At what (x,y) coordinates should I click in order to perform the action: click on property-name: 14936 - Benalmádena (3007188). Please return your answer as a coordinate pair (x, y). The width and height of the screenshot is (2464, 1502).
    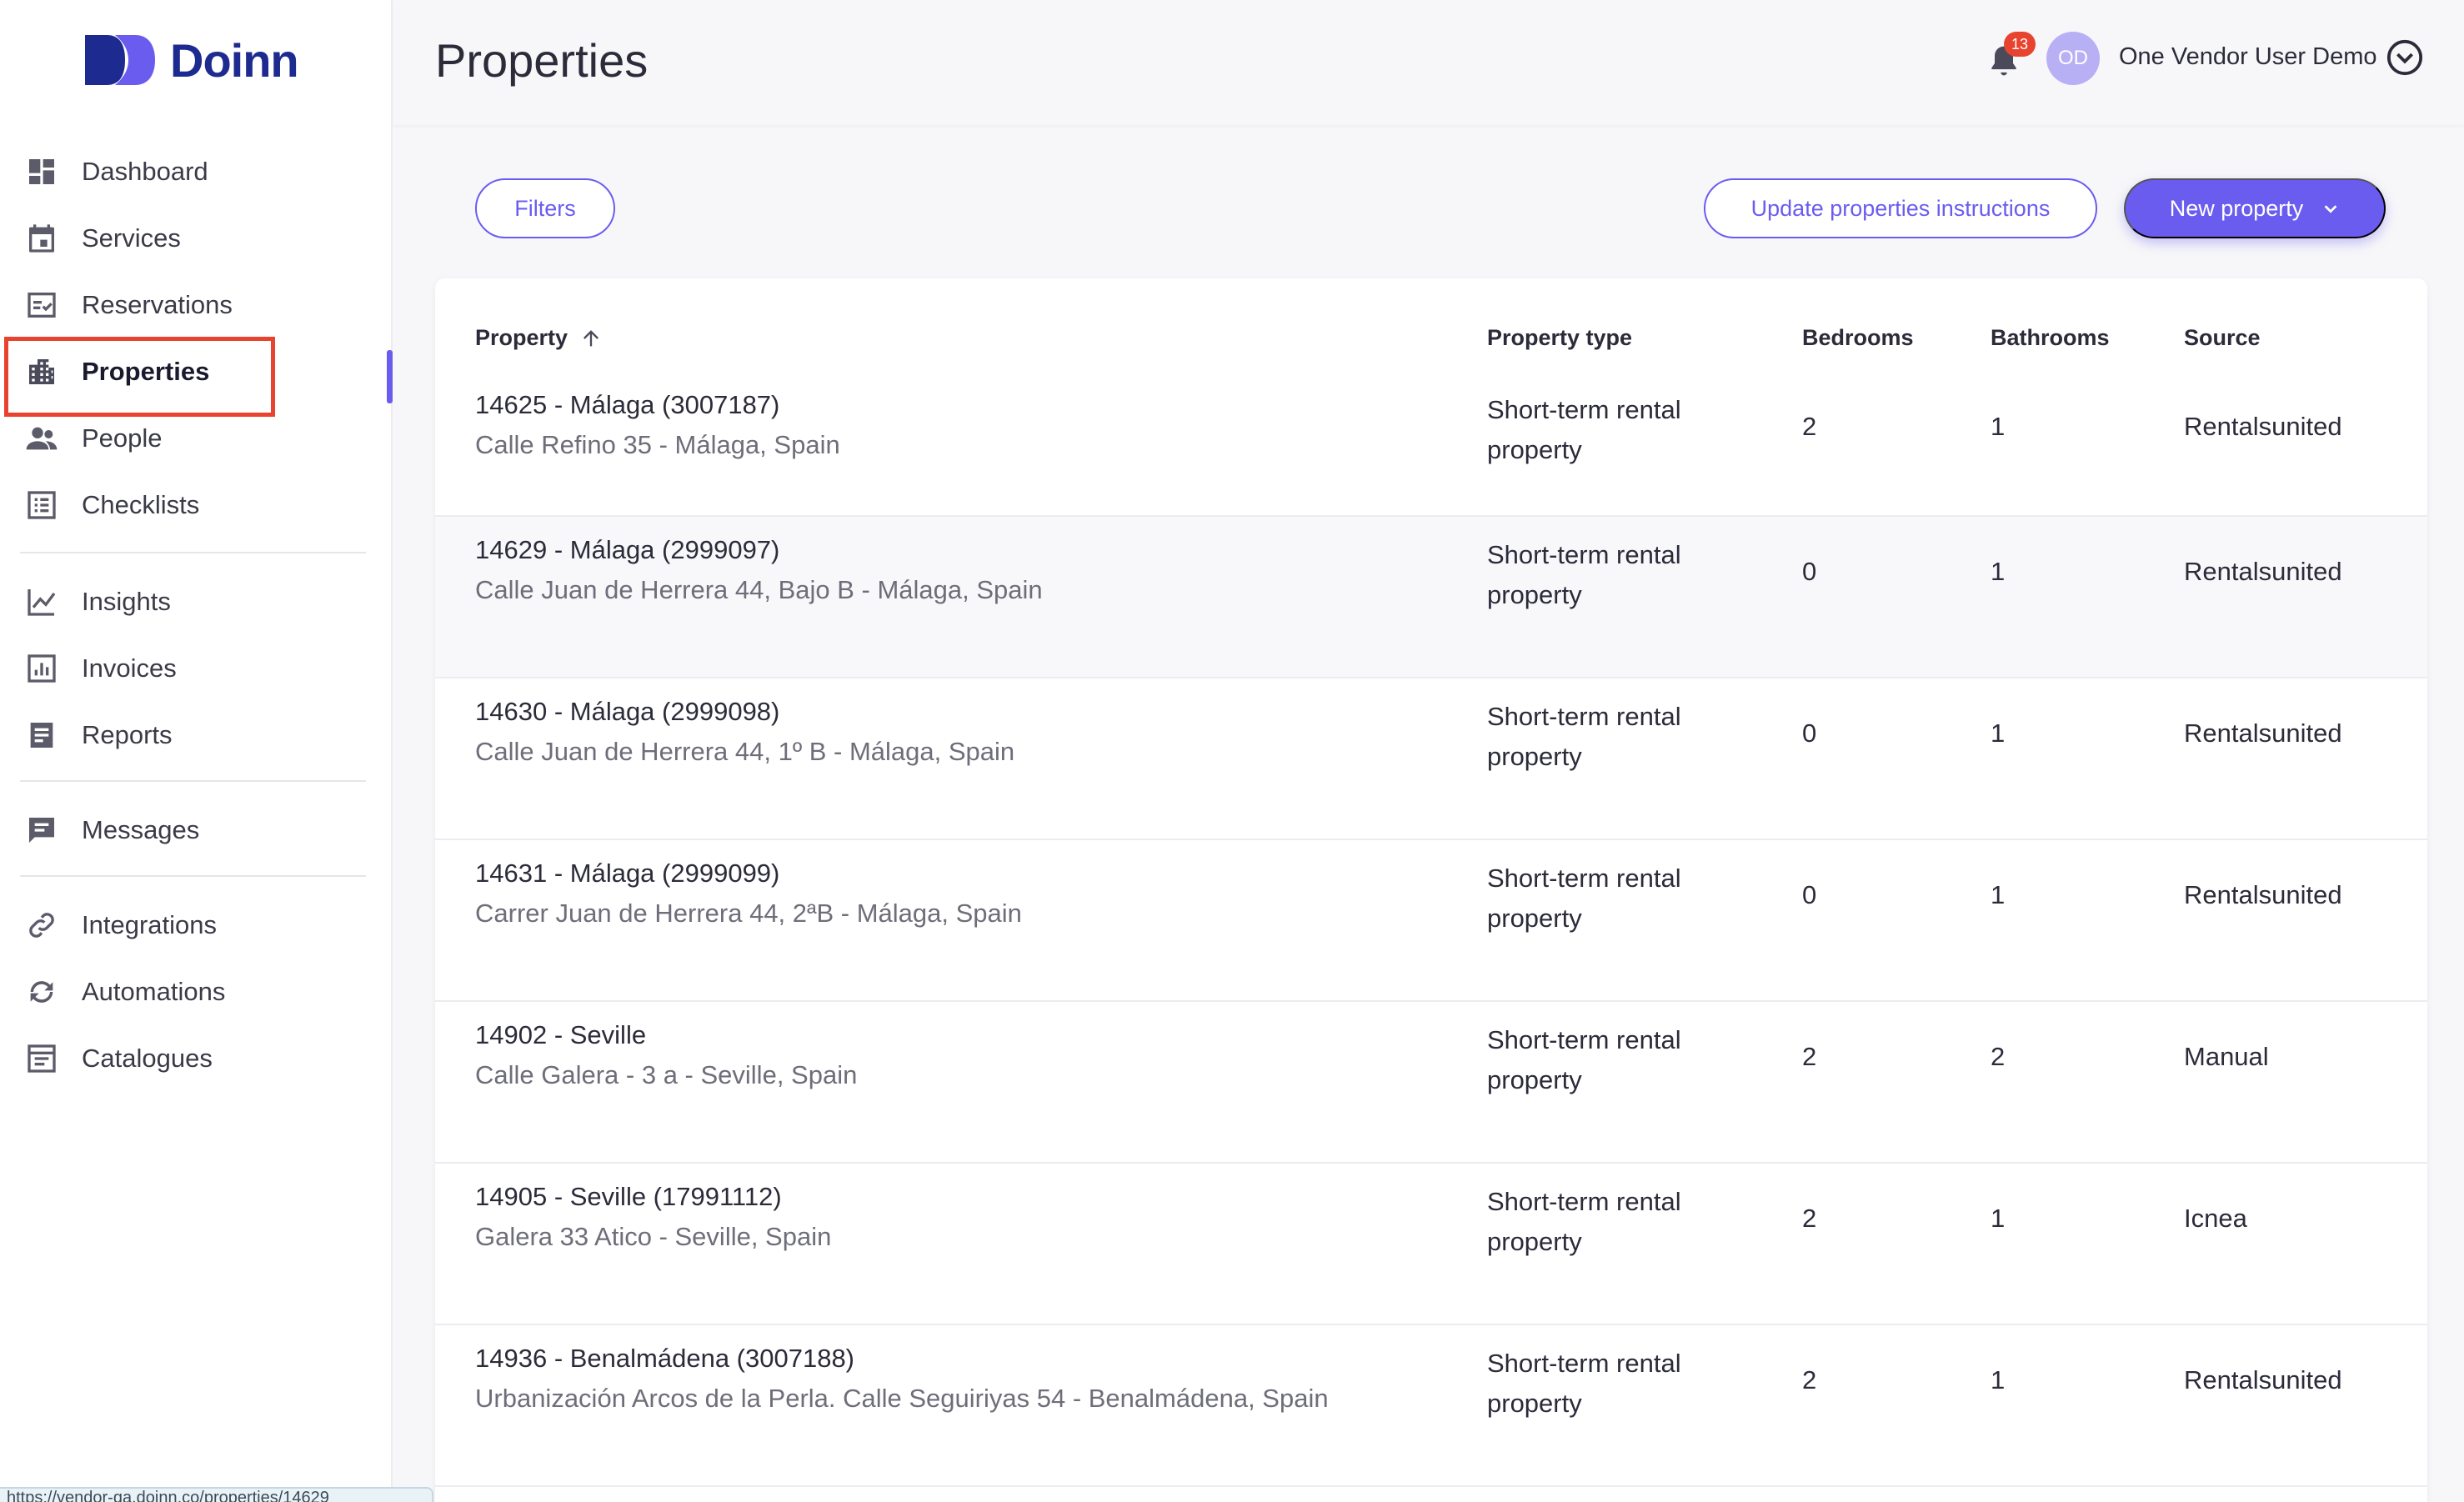
    Looking at the image, I should click on (665, 1358).